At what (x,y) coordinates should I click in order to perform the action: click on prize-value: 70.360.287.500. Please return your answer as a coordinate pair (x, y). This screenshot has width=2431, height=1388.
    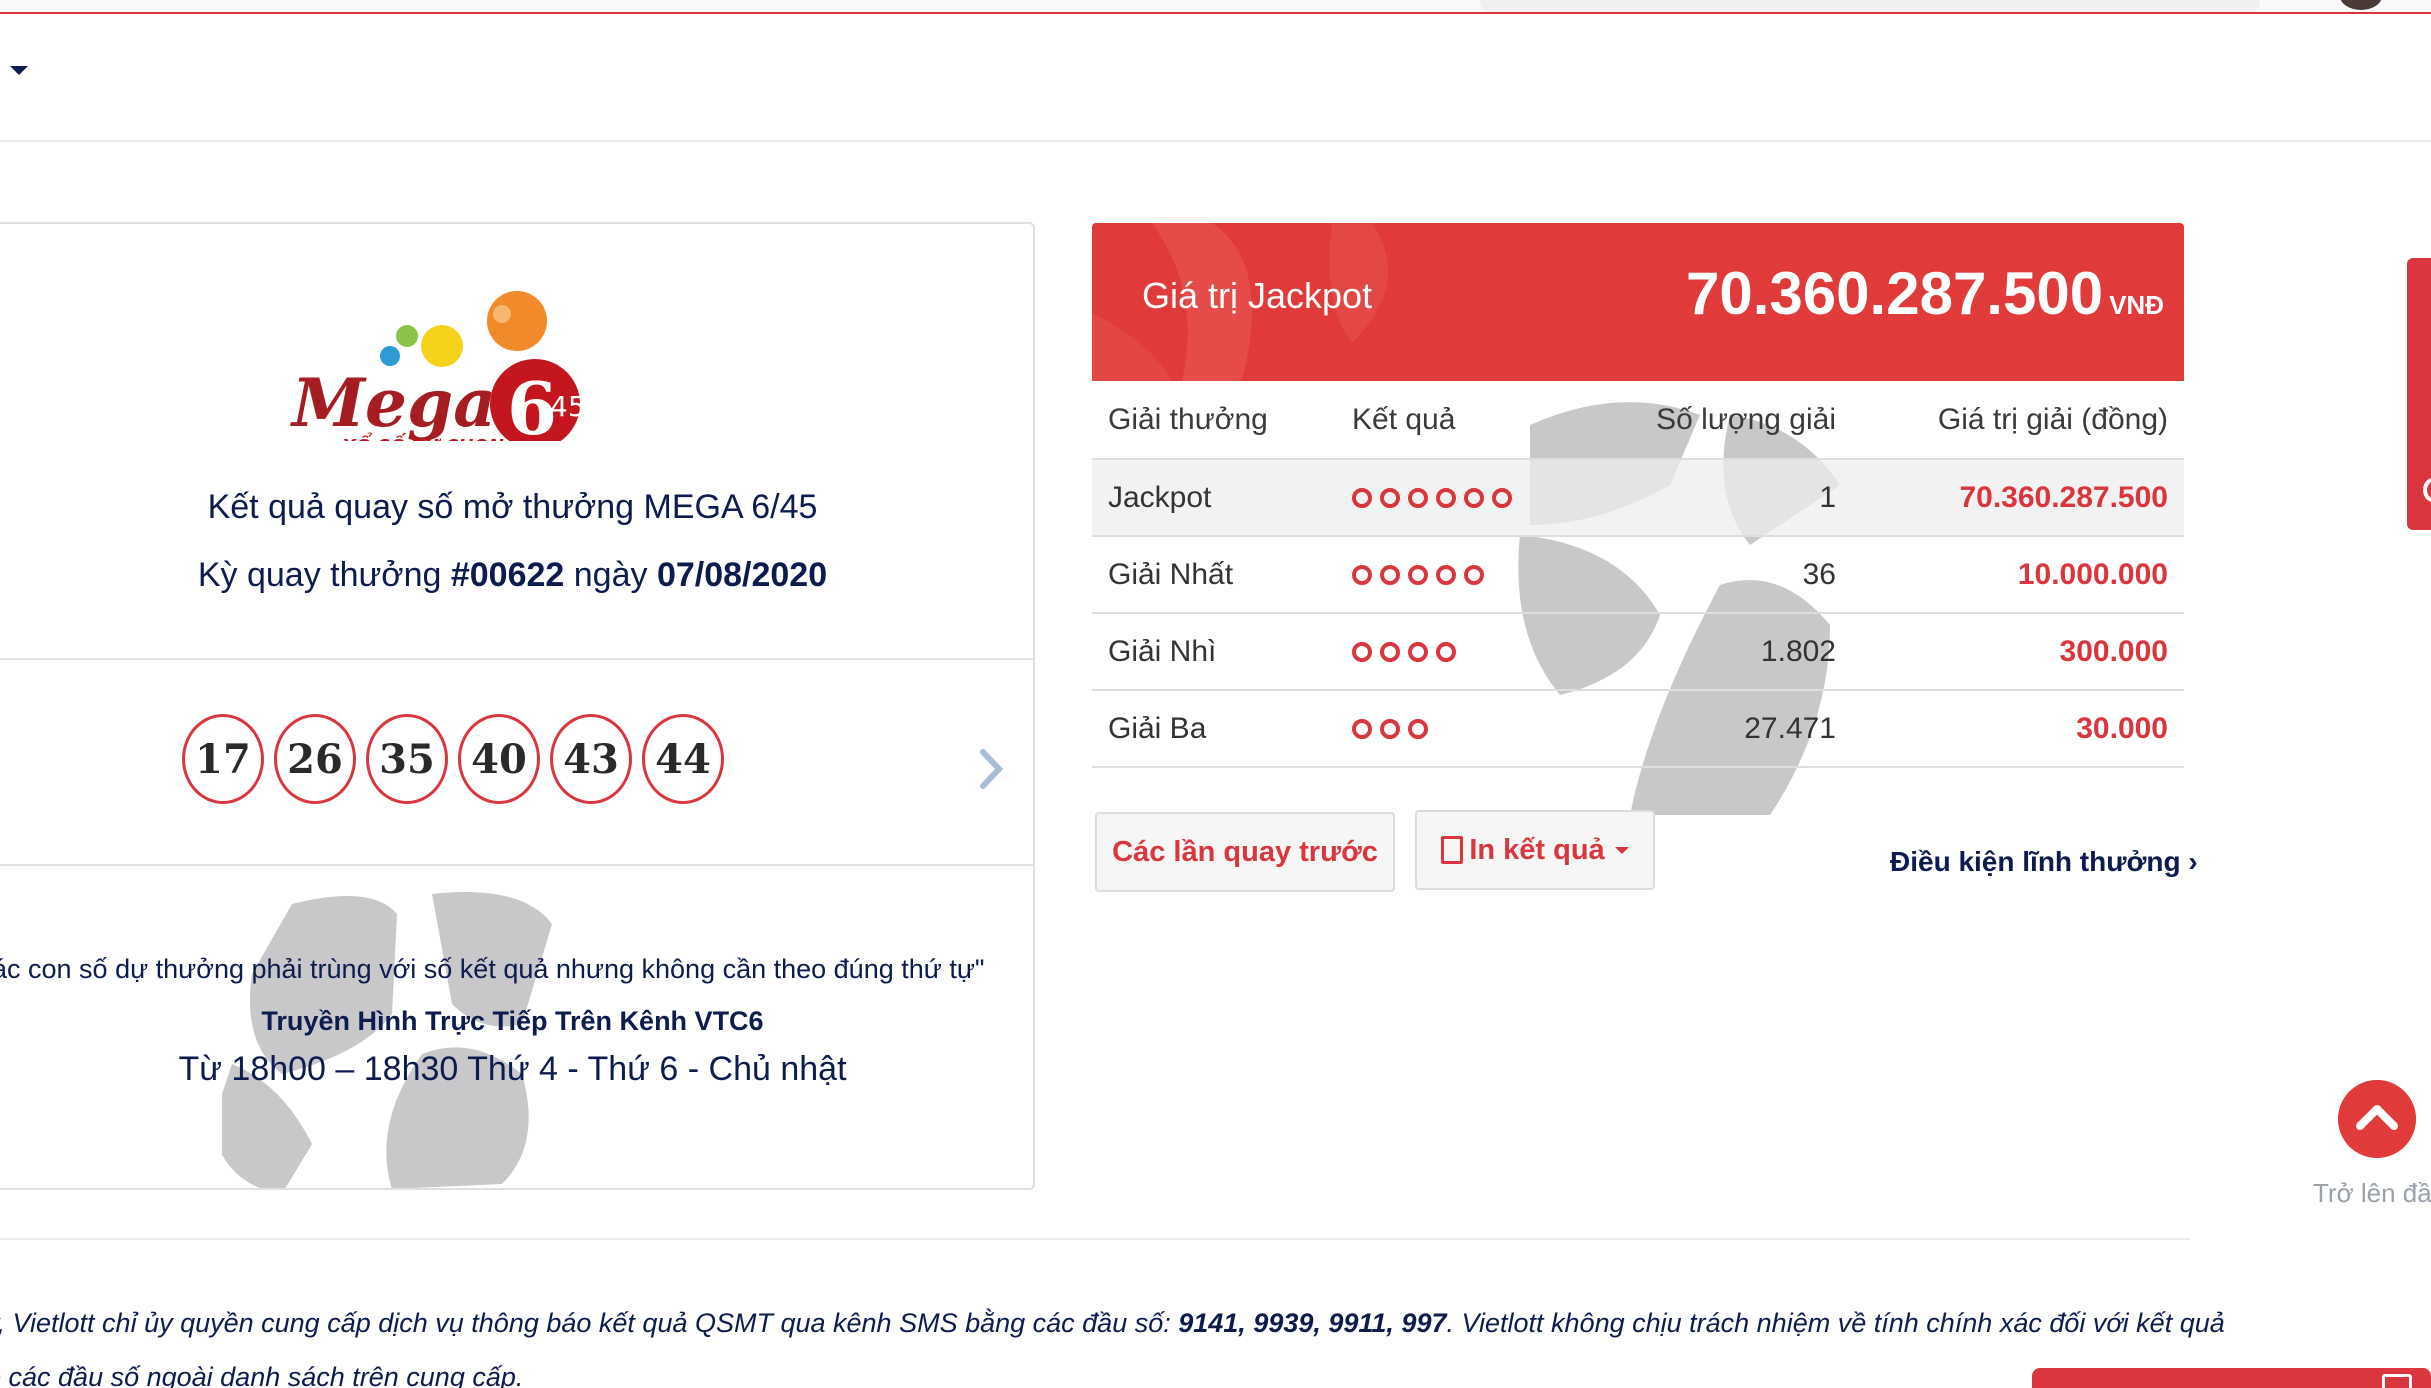
    Looking at the image, I should click on (2063, 497).